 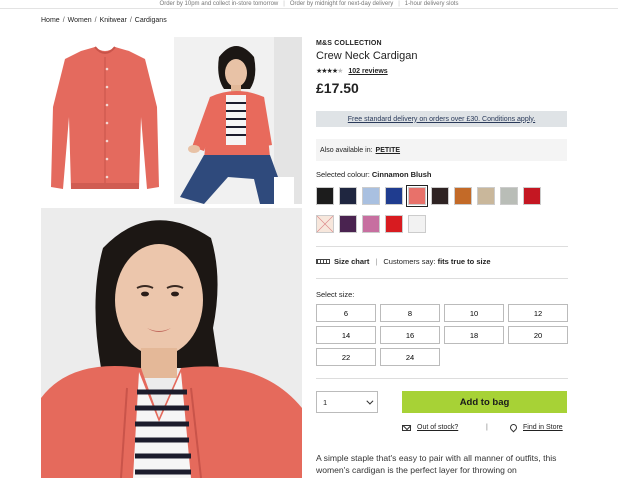 What do you see at coordinates (513, 427) in the screenshot?
I see `location-pin-icon` at bounding box center [513, 427].